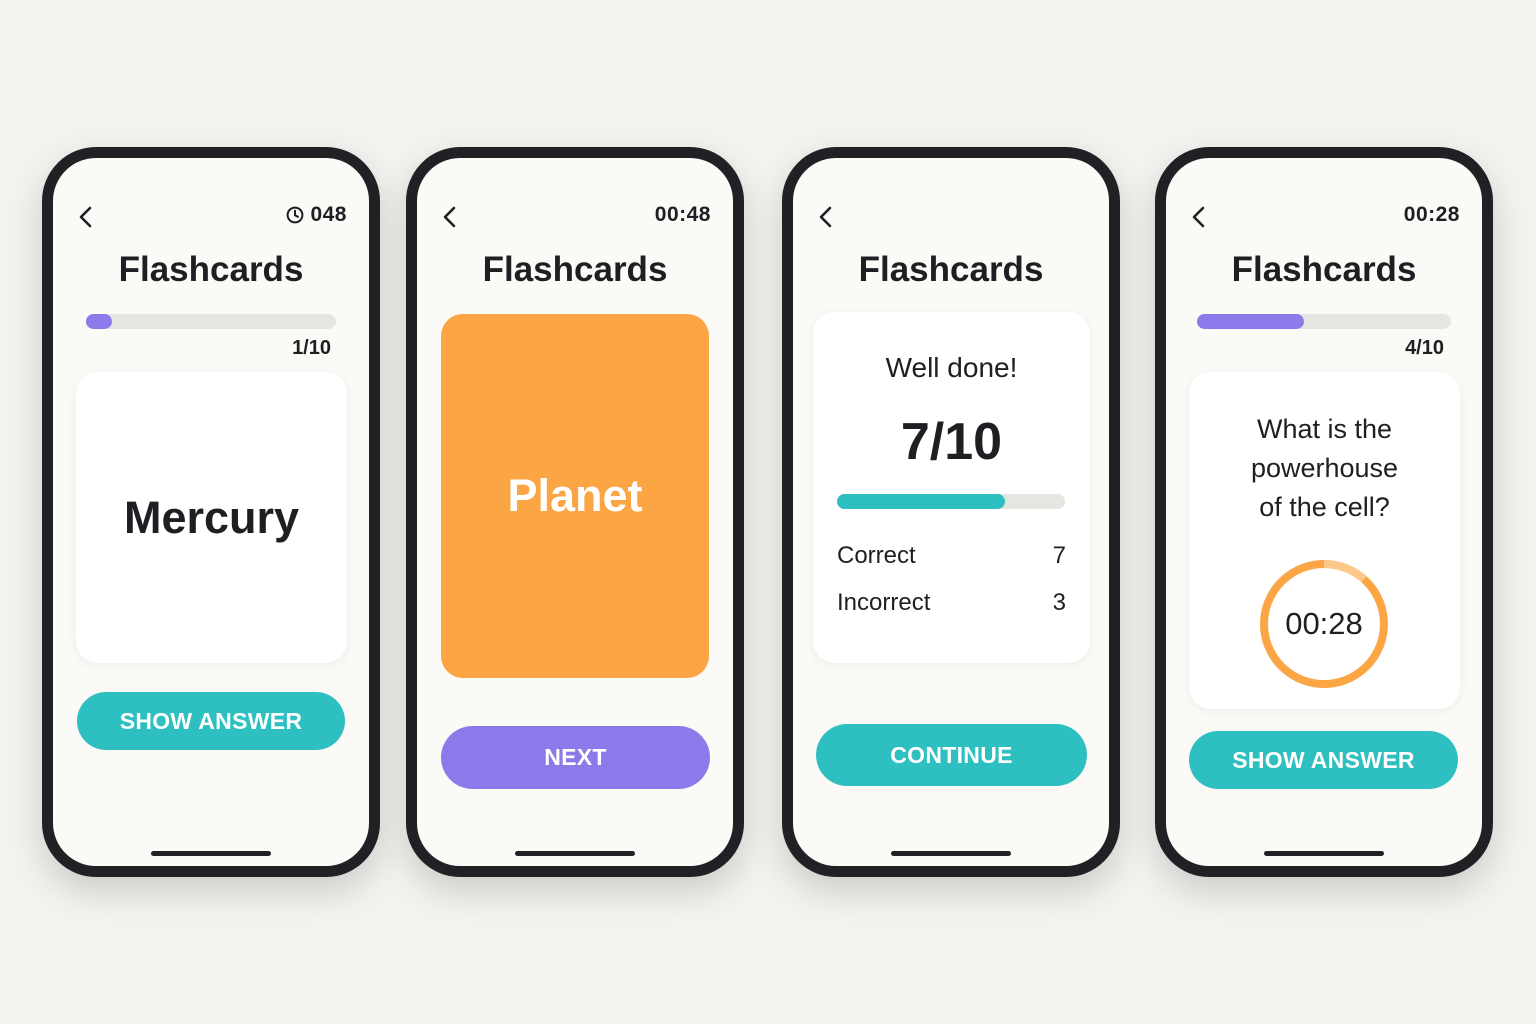  I want to click on flashcard-flipped: Planet, so click(575, 496).